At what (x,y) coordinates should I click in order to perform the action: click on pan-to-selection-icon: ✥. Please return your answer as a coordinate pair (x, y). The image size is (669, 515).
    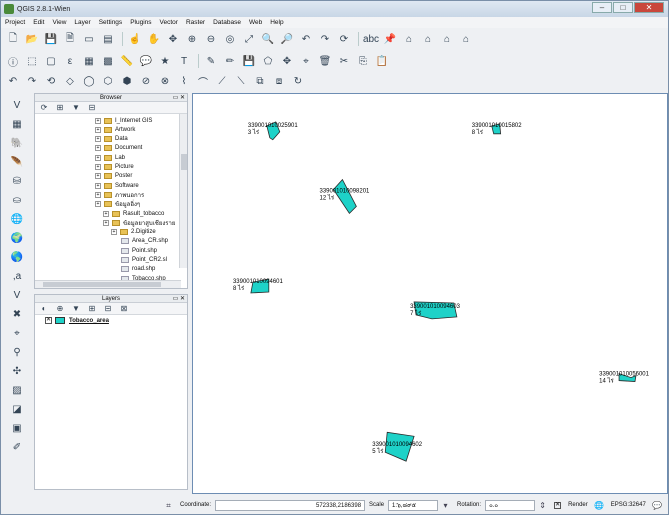
    Looking at the image, I should click on (173, 39).